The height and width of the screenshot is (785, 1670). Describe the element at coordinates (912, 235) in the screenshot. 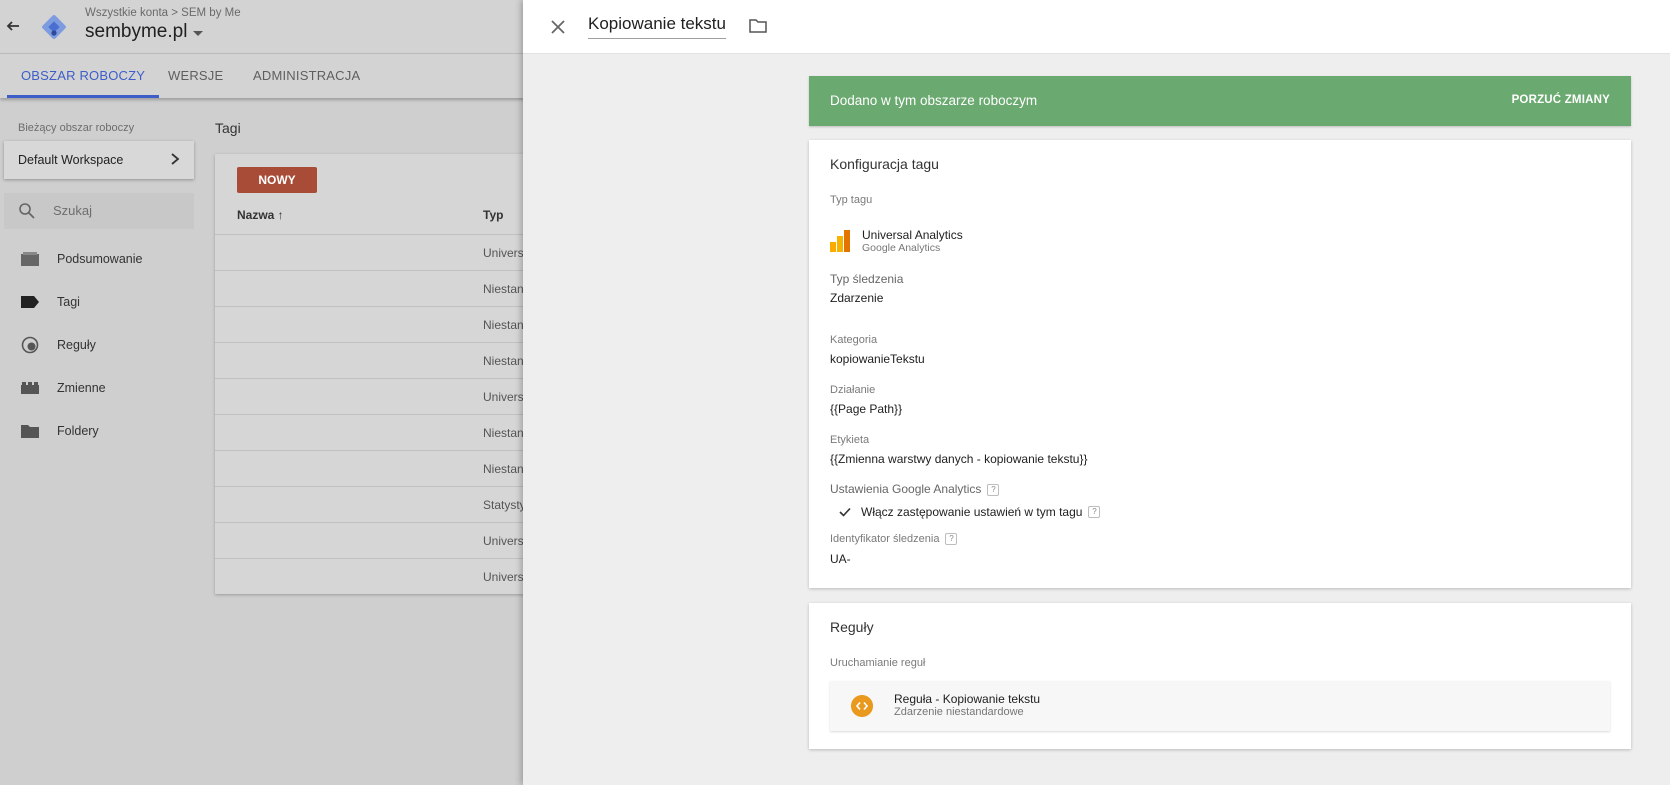

I see `tag-type-name: Universal Analytics` at that location.